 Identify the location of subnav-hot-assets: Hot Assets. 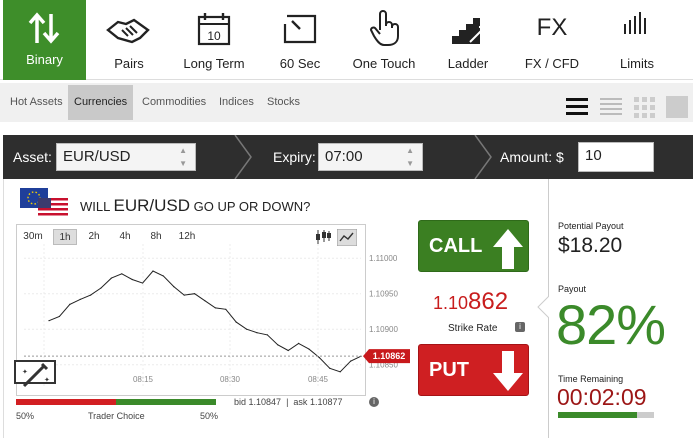
(36, 102).